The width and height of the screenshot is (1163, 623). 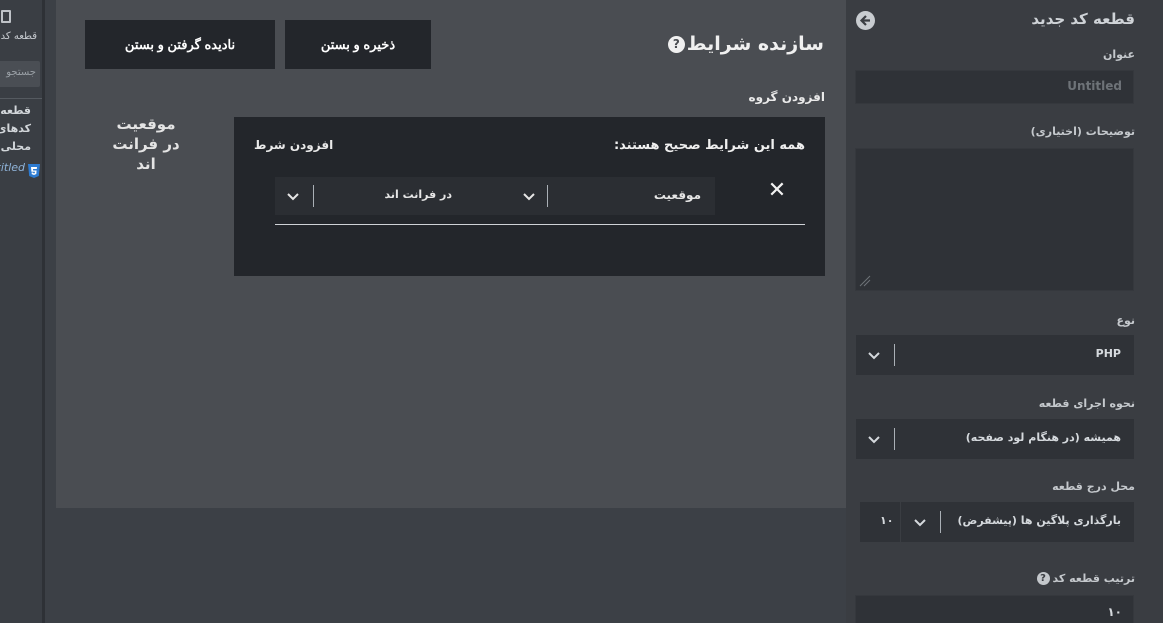 What do you see at coordinates (18, 36) in the screenshot?
I see `left-panel-title: قطعه کد` at bounding box center [18, 36].